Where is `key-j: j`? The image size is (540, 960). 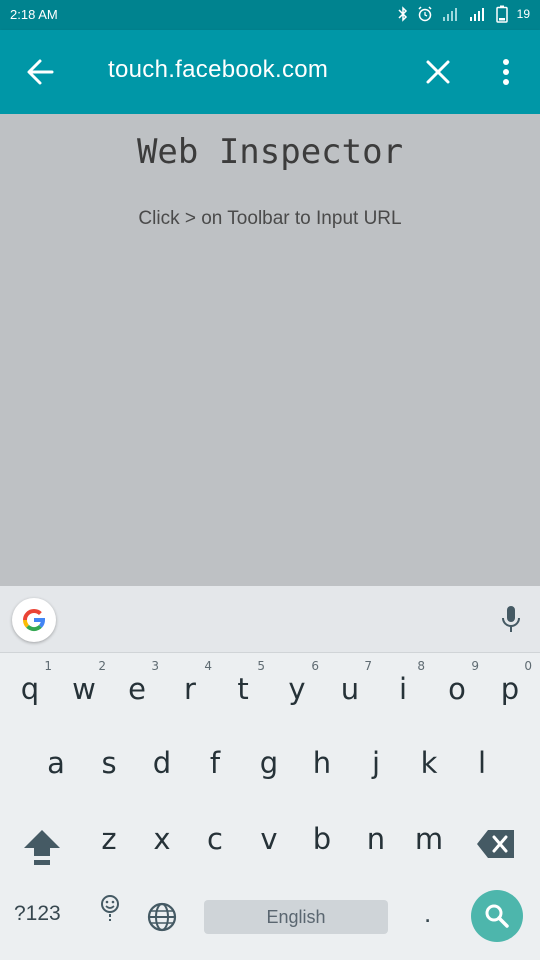 key-j: j is located at coordinates (376, 763).